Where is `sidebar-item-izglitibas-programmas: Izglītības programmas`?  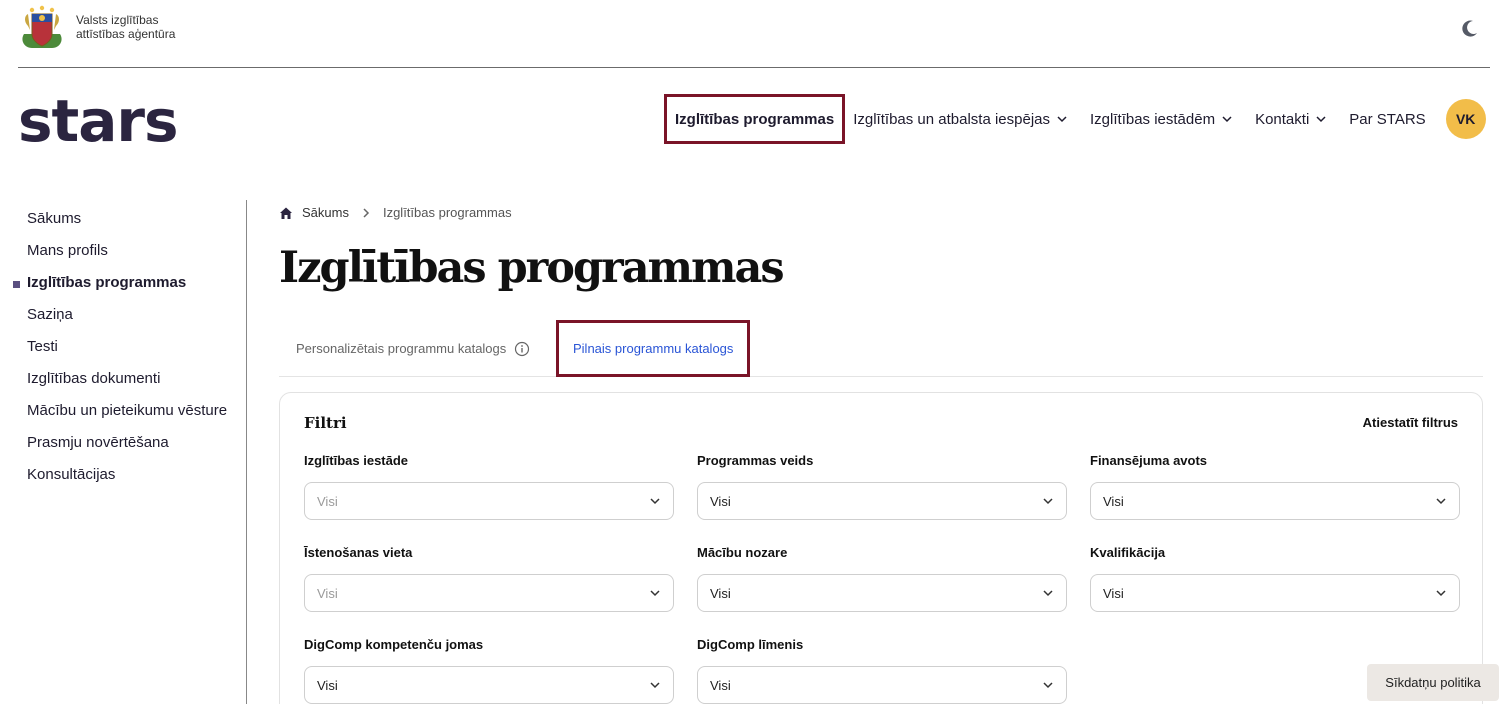
sidebar-item-izglitibas-programmas: Izglītības programmas is located at coordinates (123, 280).